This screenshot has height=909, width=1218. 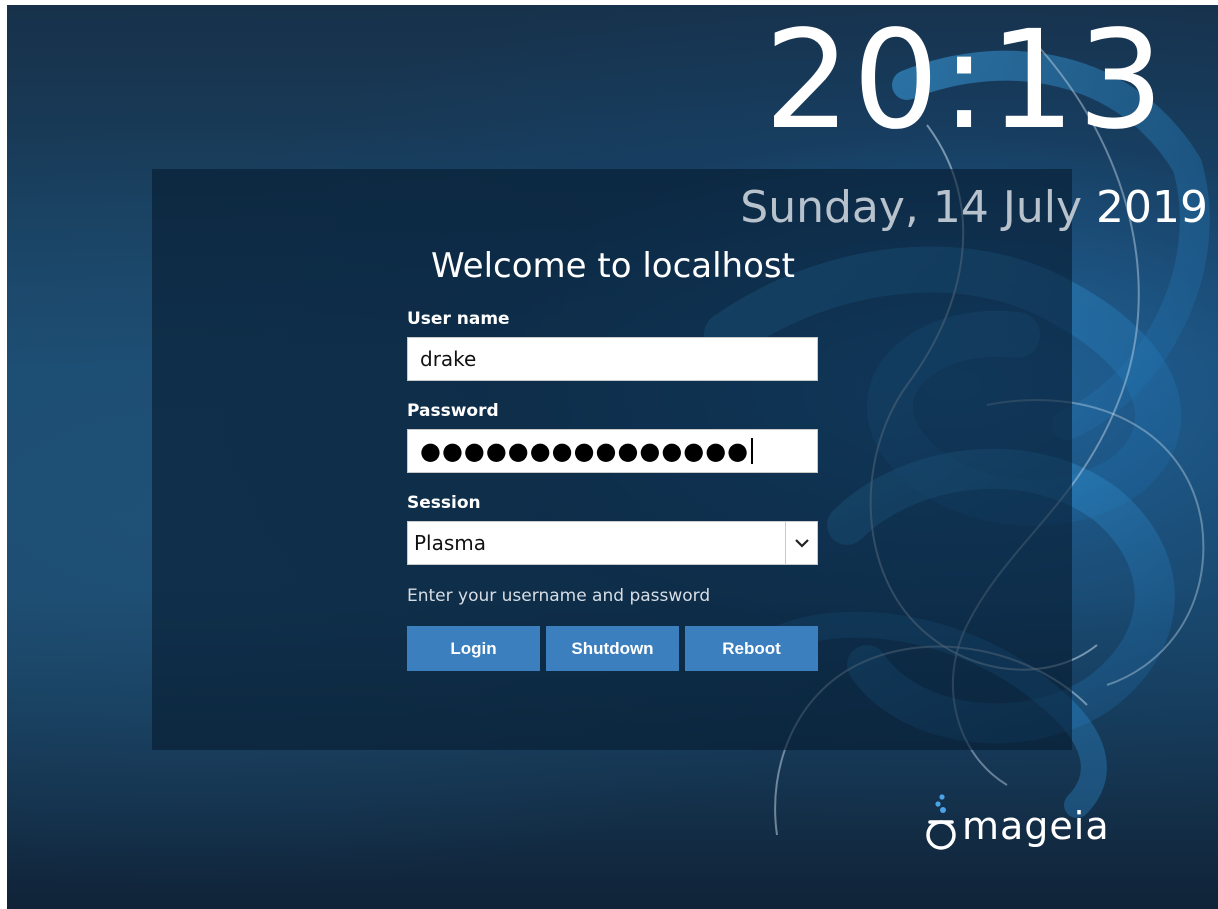 What do you see at coordinates (444, 503) in the screenshot?
I see `session-label: Session` at bounding box center [444, 503].